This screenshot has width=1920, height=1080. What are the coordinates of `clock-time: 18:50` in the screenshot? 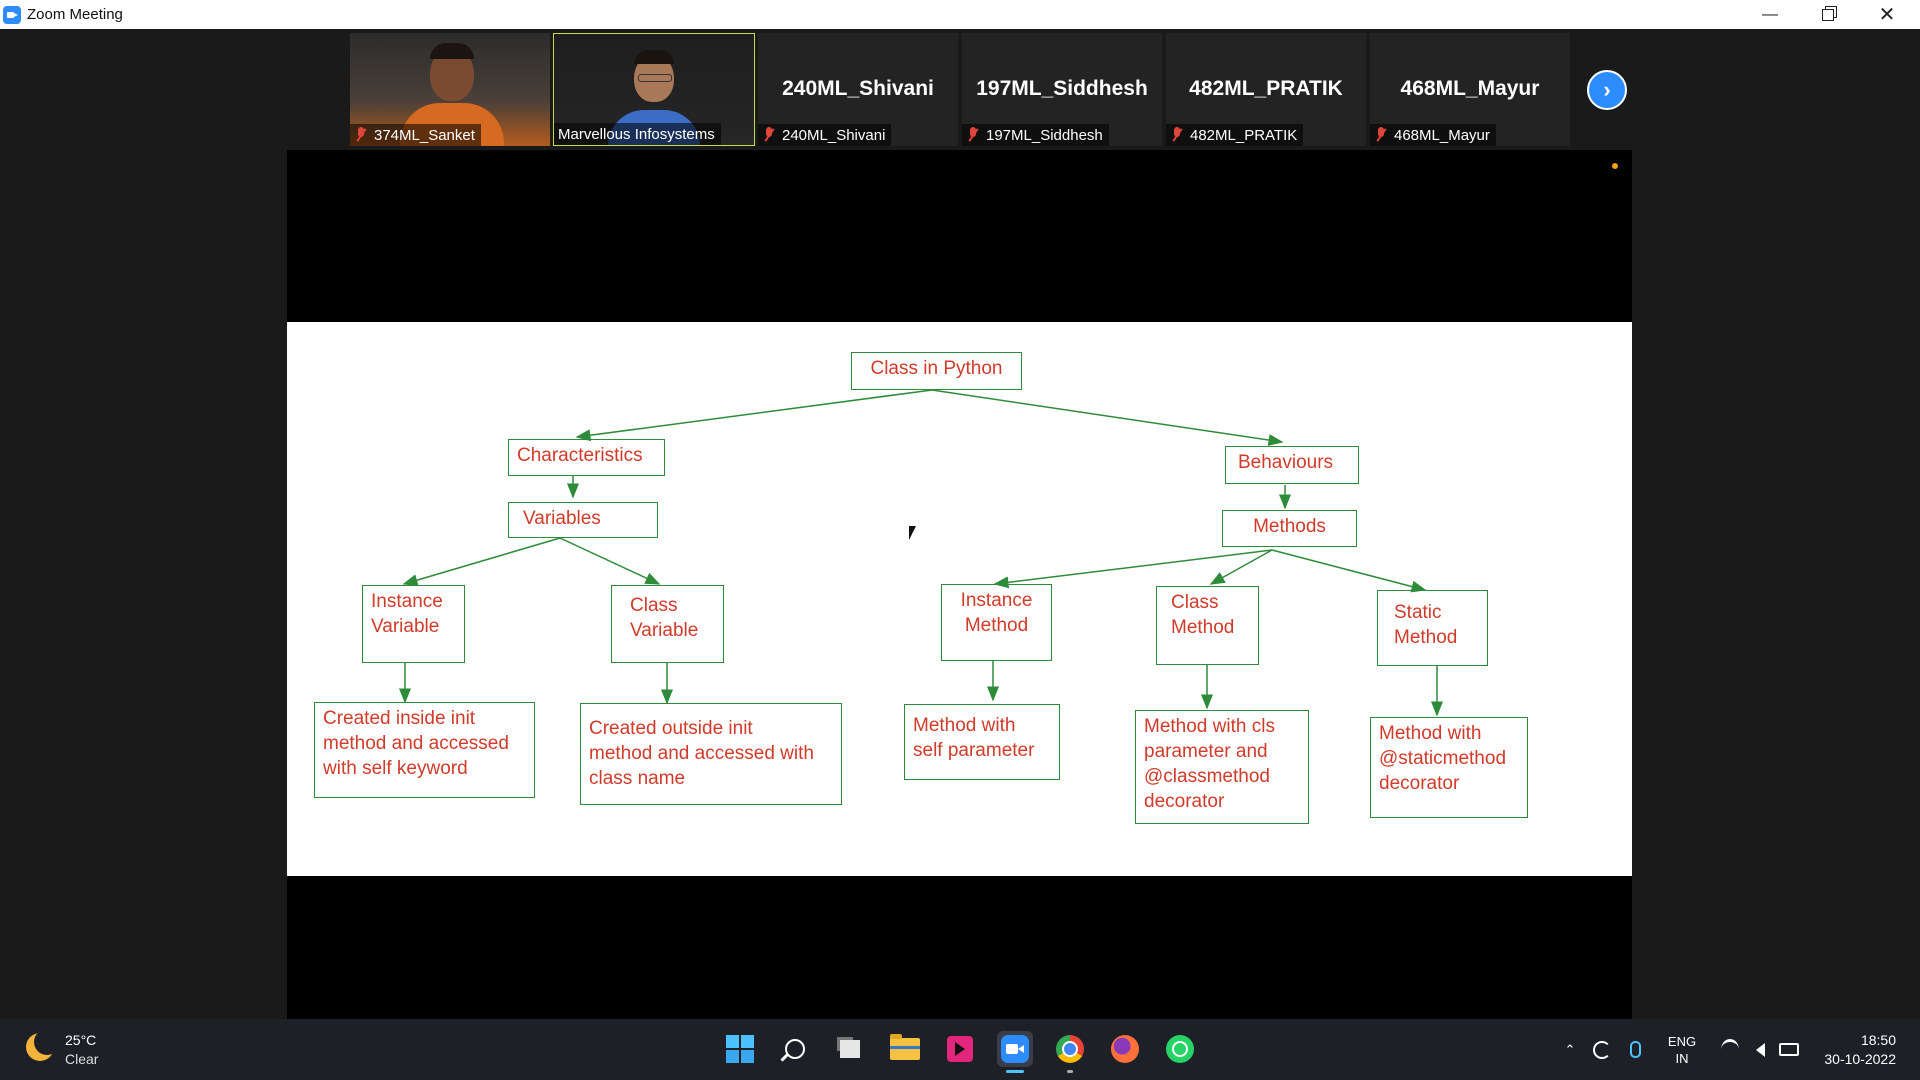 It's located at (1878, 1040).